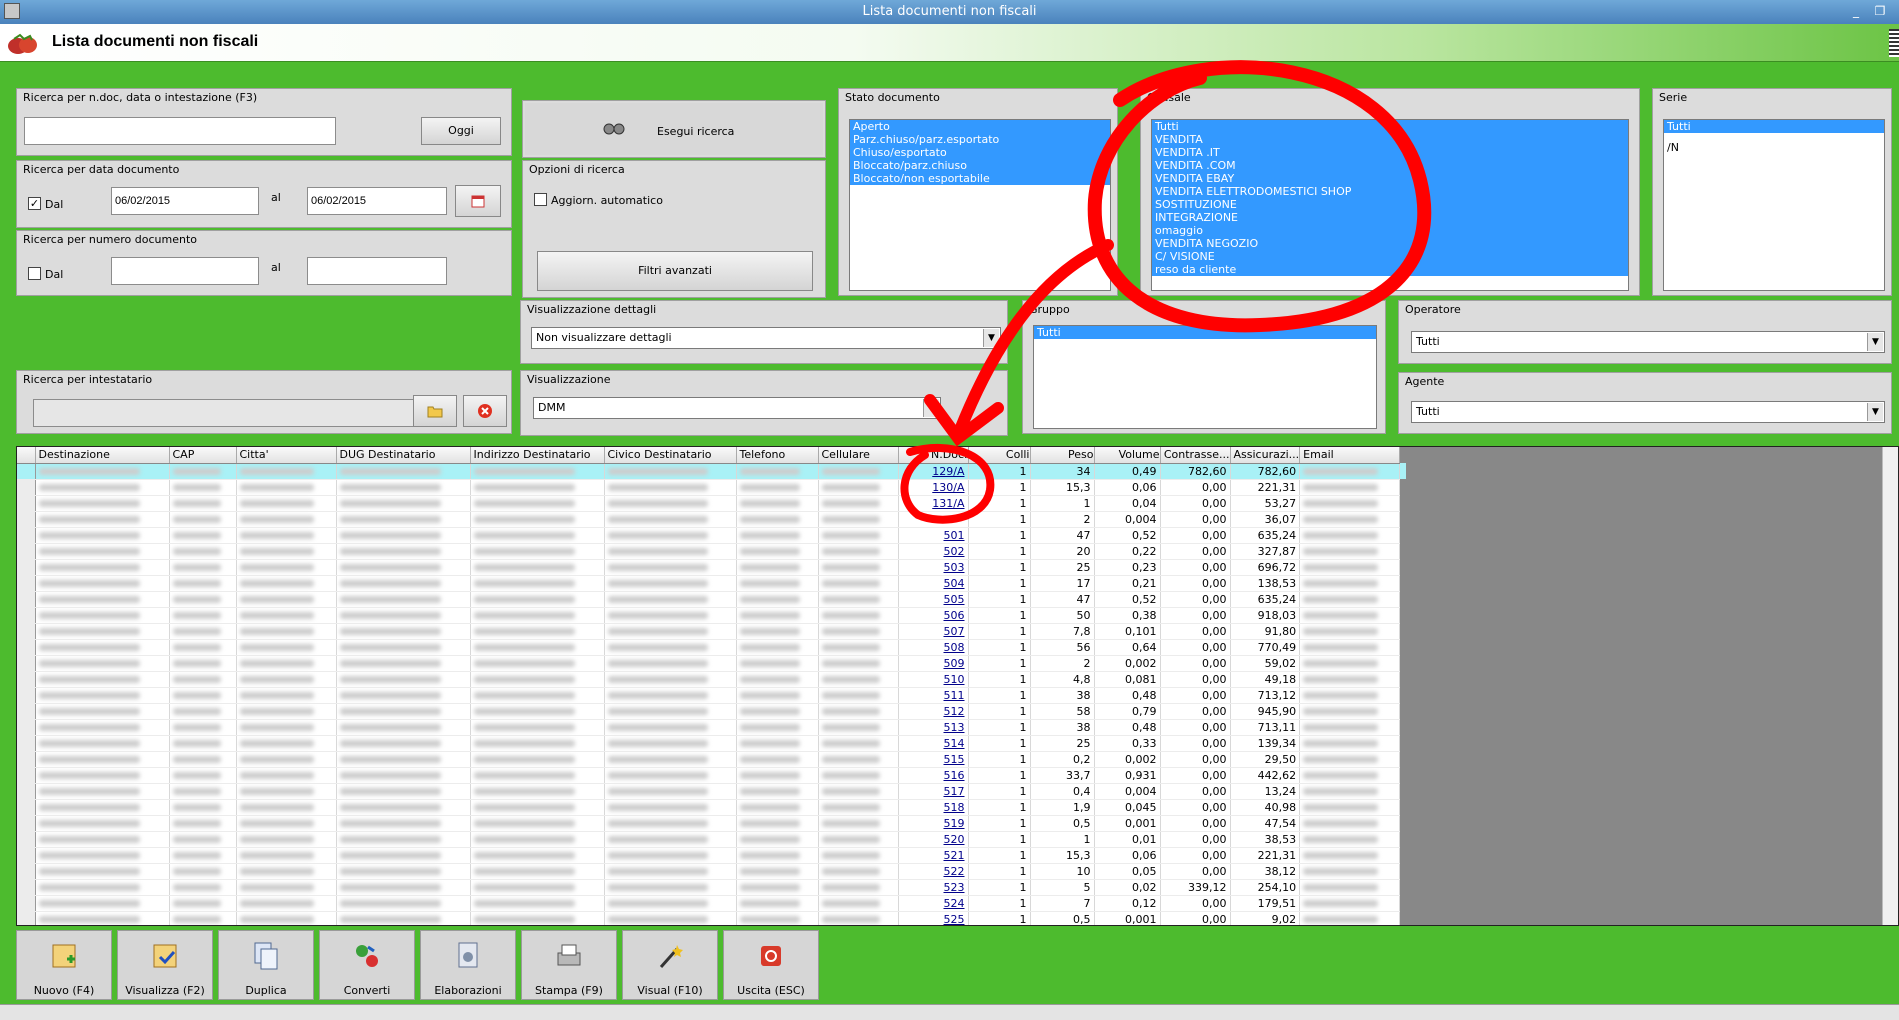  What do you see at coordinates (712, 583) in the screenshot?
I see `table-row: 504 1 17 0,21 0,00 138,53` at bounding box center [712, 583].